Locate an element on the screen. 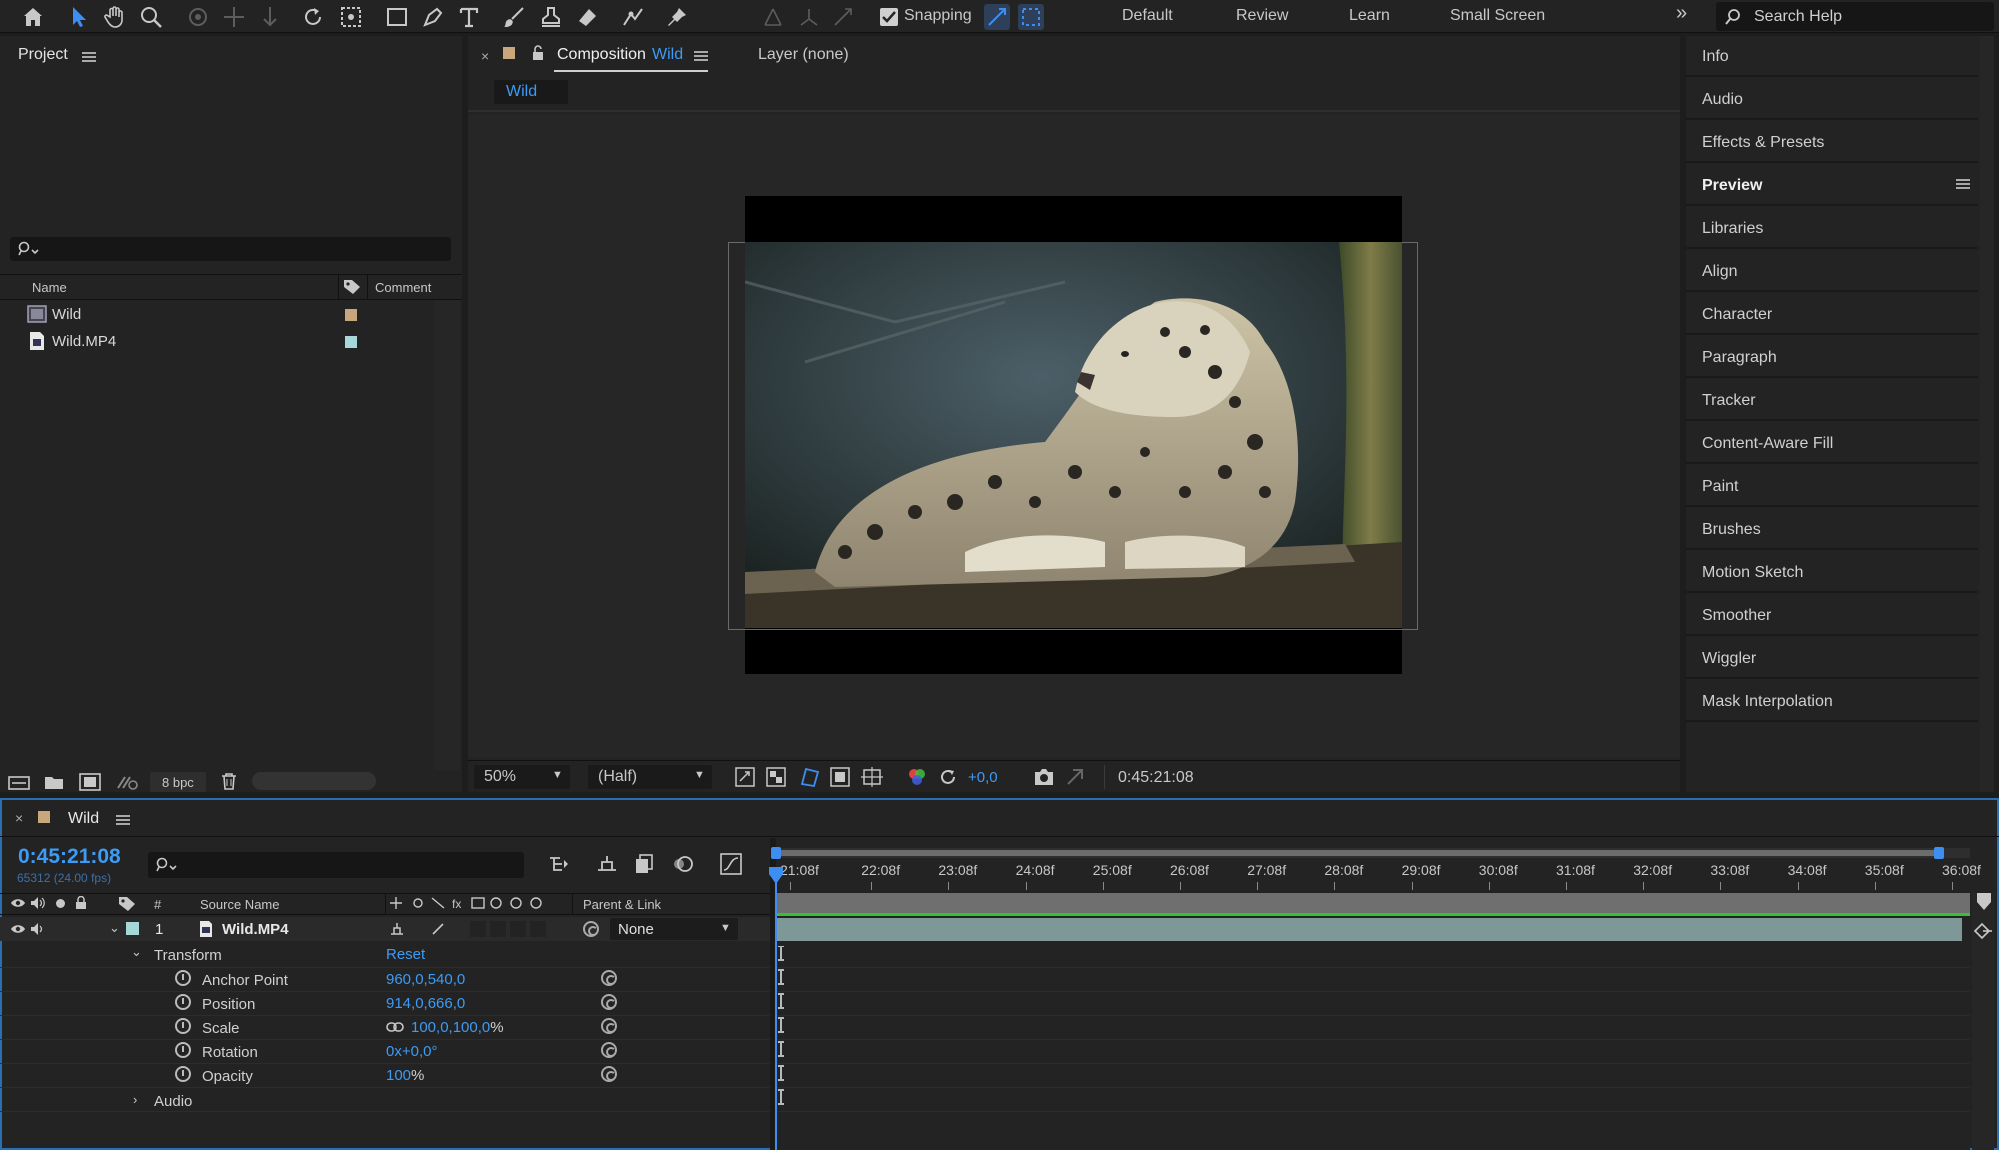 This screenshot has height=1150, width=1999. parent-dropdown: None ▼ is located at coordinates (674, 929).